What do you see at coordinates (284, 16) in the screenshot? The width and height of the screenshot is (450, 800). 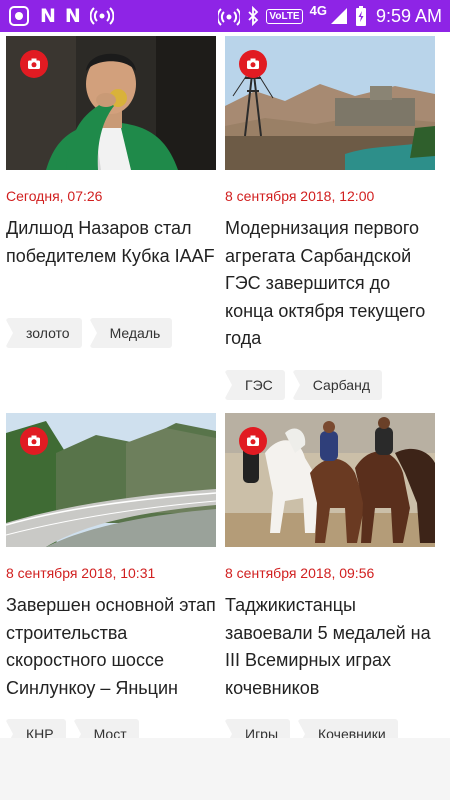 I see `volte-badge: VoLTE` at bounding box center [284, 16].